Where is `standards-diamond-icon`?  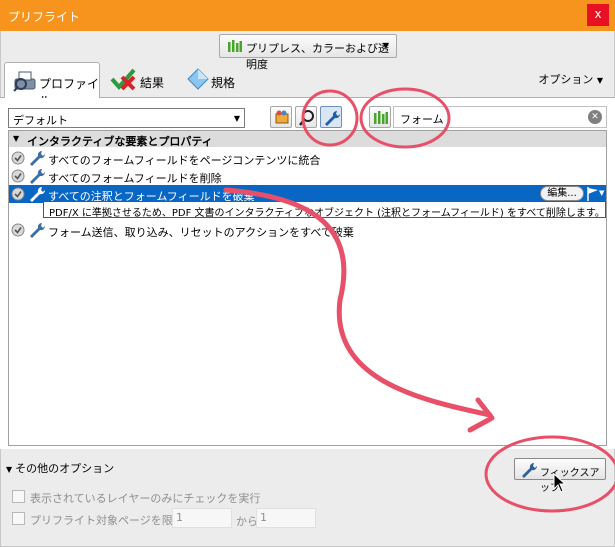 standards-diamond-icon is located at coordinates (198, 80).